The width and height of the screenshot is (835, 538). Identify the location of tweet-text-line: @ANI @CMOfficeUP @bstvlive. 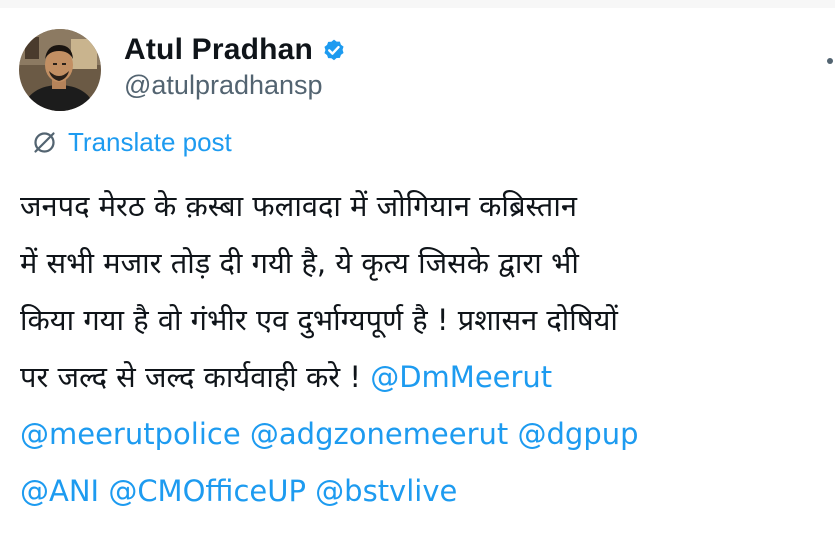
(422, 491).